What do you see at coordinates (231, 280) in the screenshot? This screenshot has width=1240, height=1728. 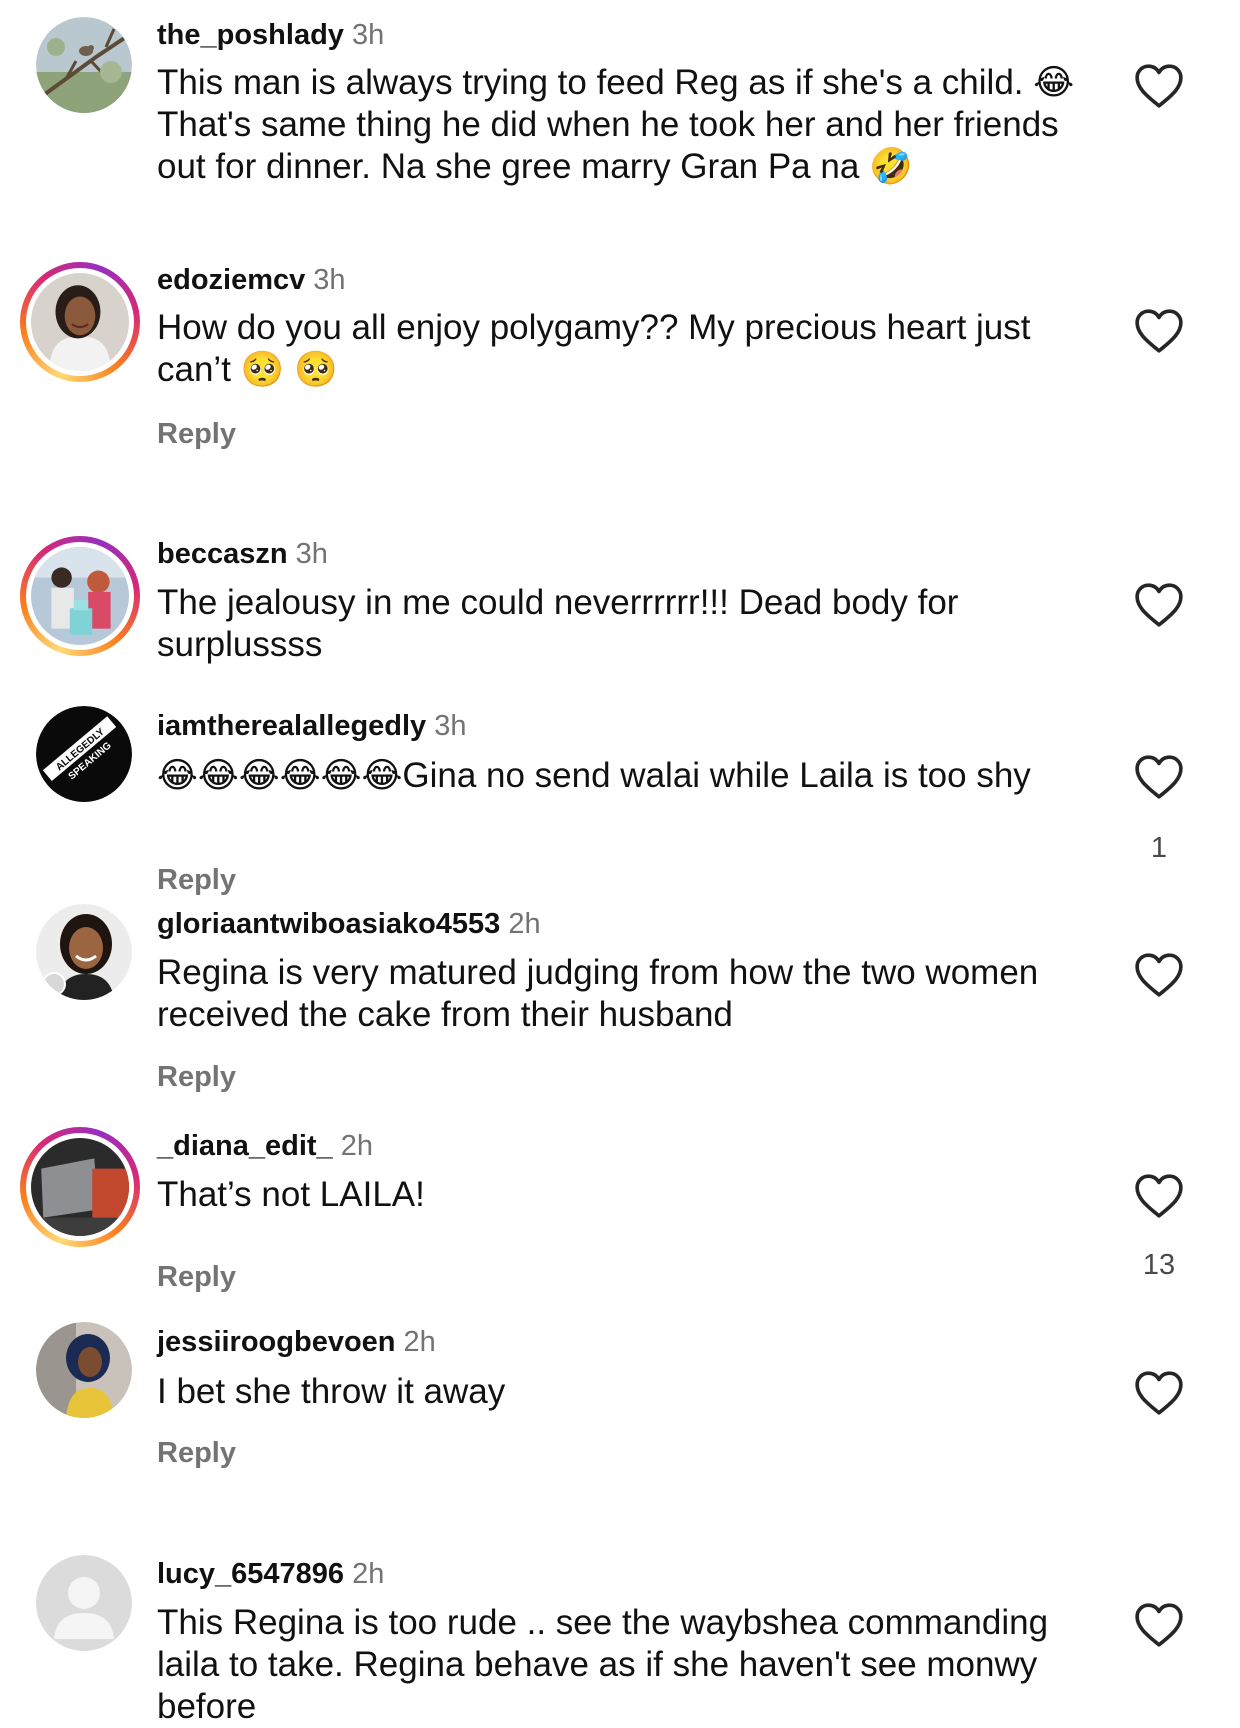 I see `username: edoziemcv` at bounding box center [231, 280].